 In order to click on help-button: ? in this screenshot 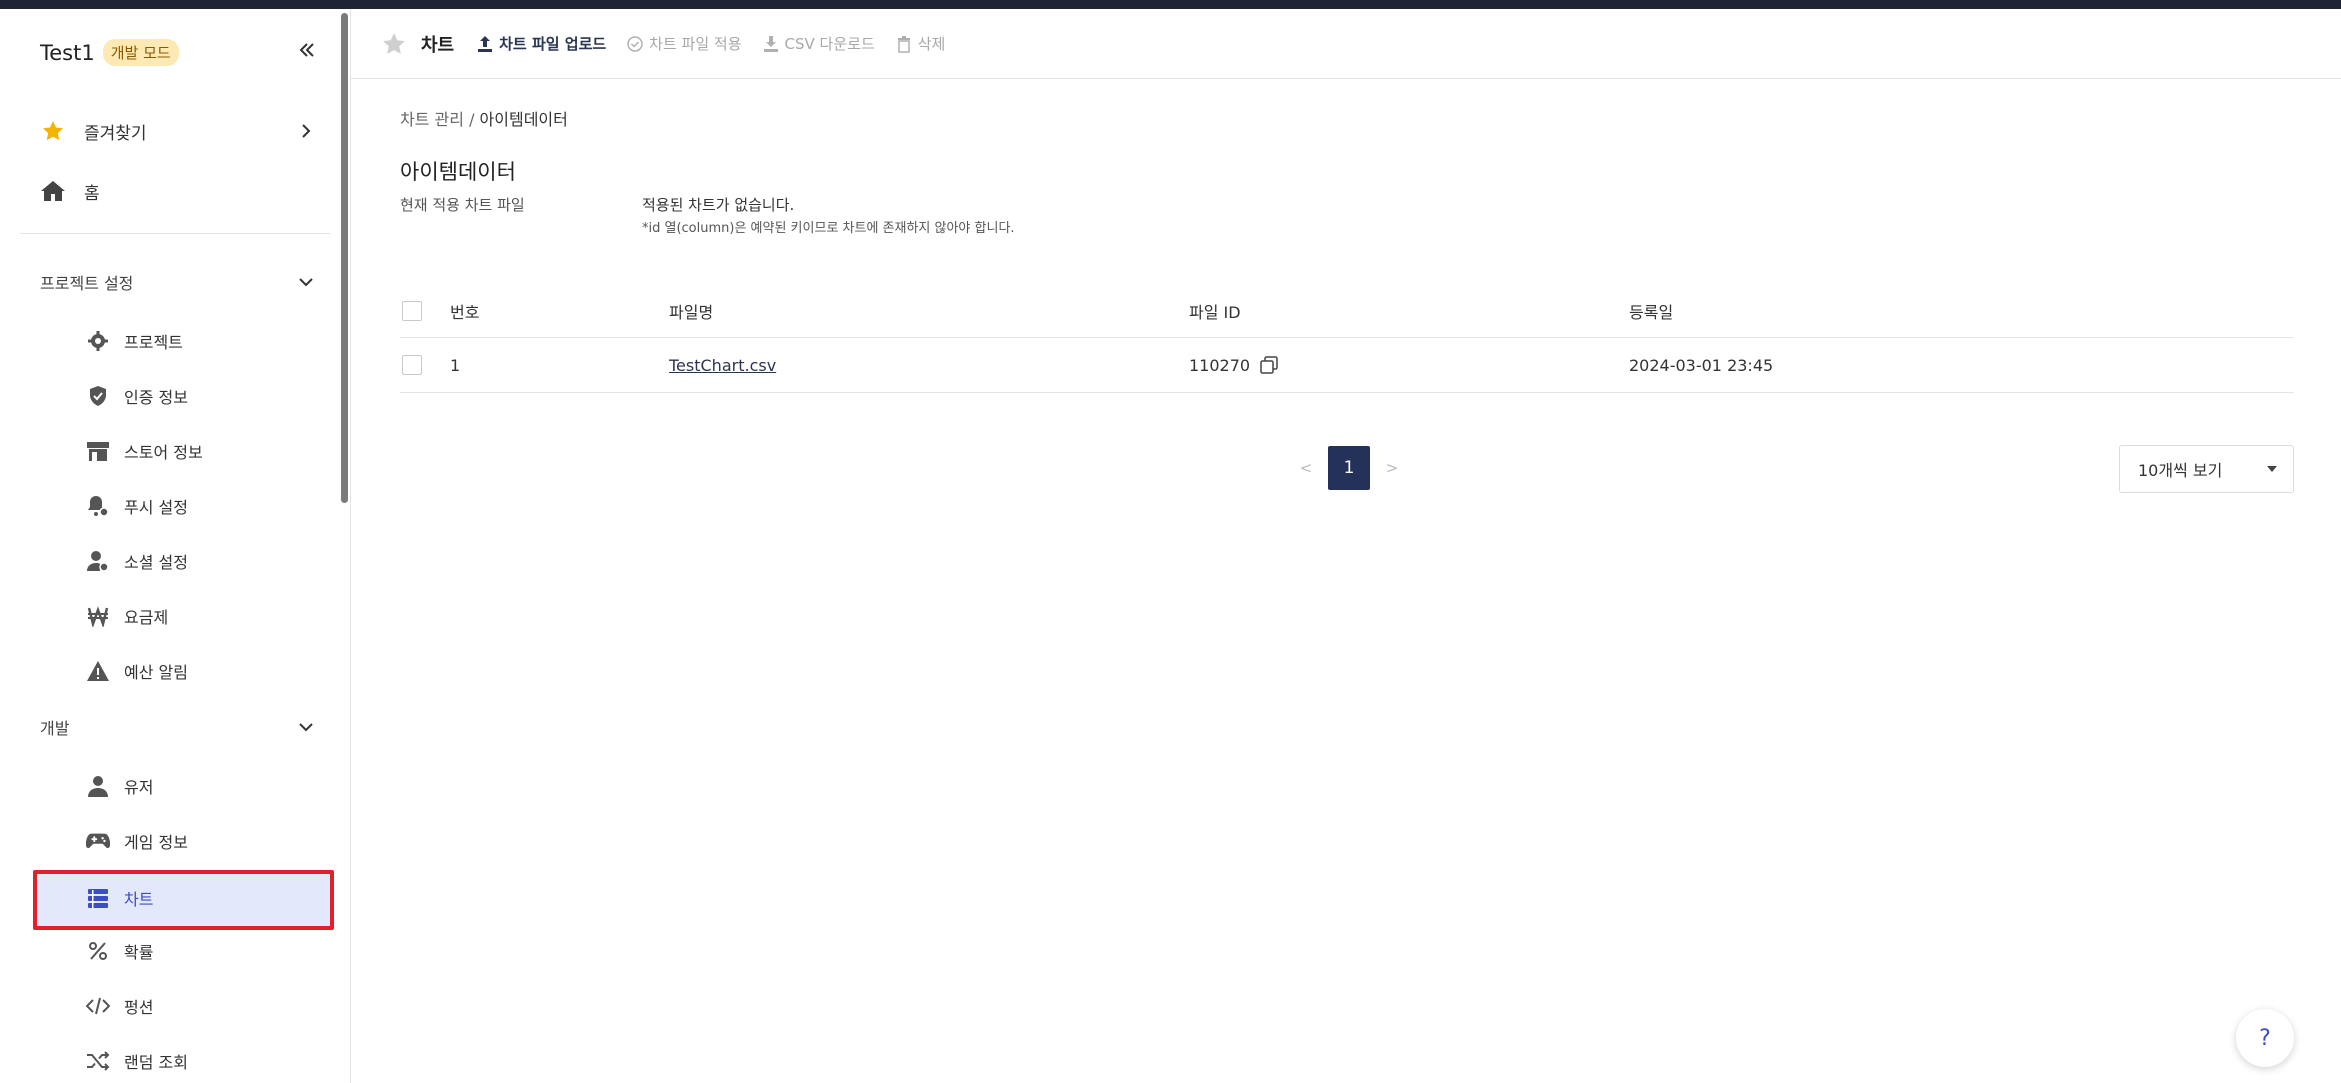, I will do `click(2265, 1038)`.